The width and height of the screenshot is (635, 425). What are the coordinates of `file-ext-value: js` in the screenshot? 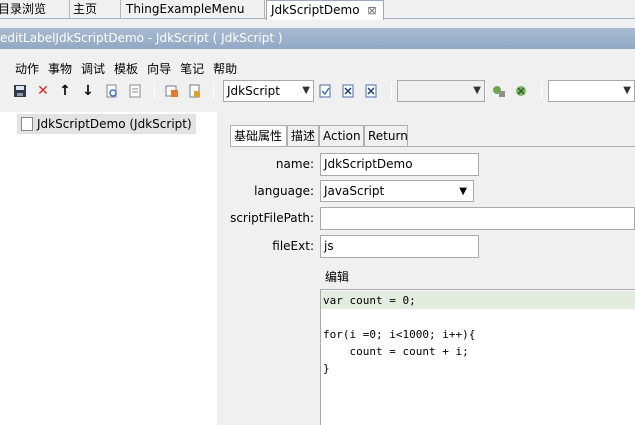 It's located at (329, 246).